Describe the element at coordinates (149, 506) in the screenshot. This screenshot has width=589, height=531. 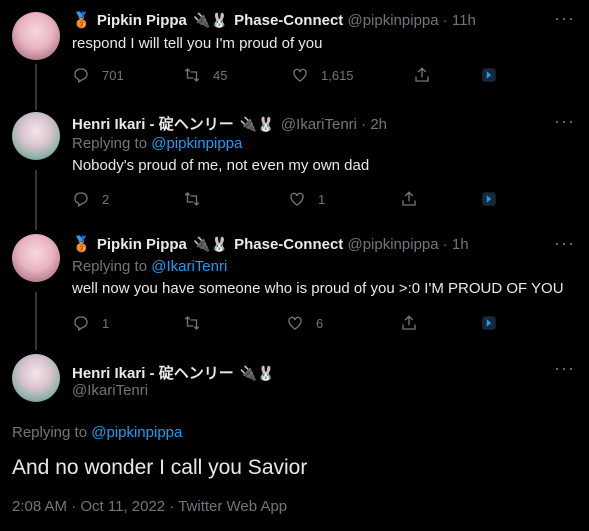
I see `tweet-meta: 2:08 AM · Oct 11, 2022 · Twitter Web App` at that location.